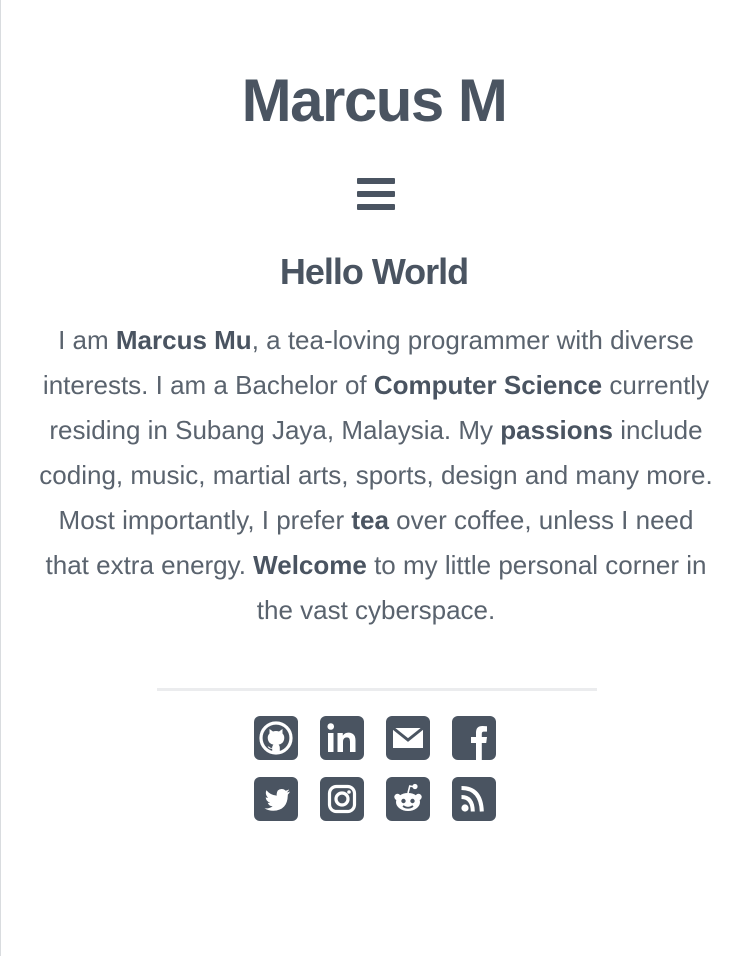 The image size is (748, 956). What do you see at coordinates (474, 738) in the screenshot?
I see `facebook-icon` at bounding box center [474, 738].